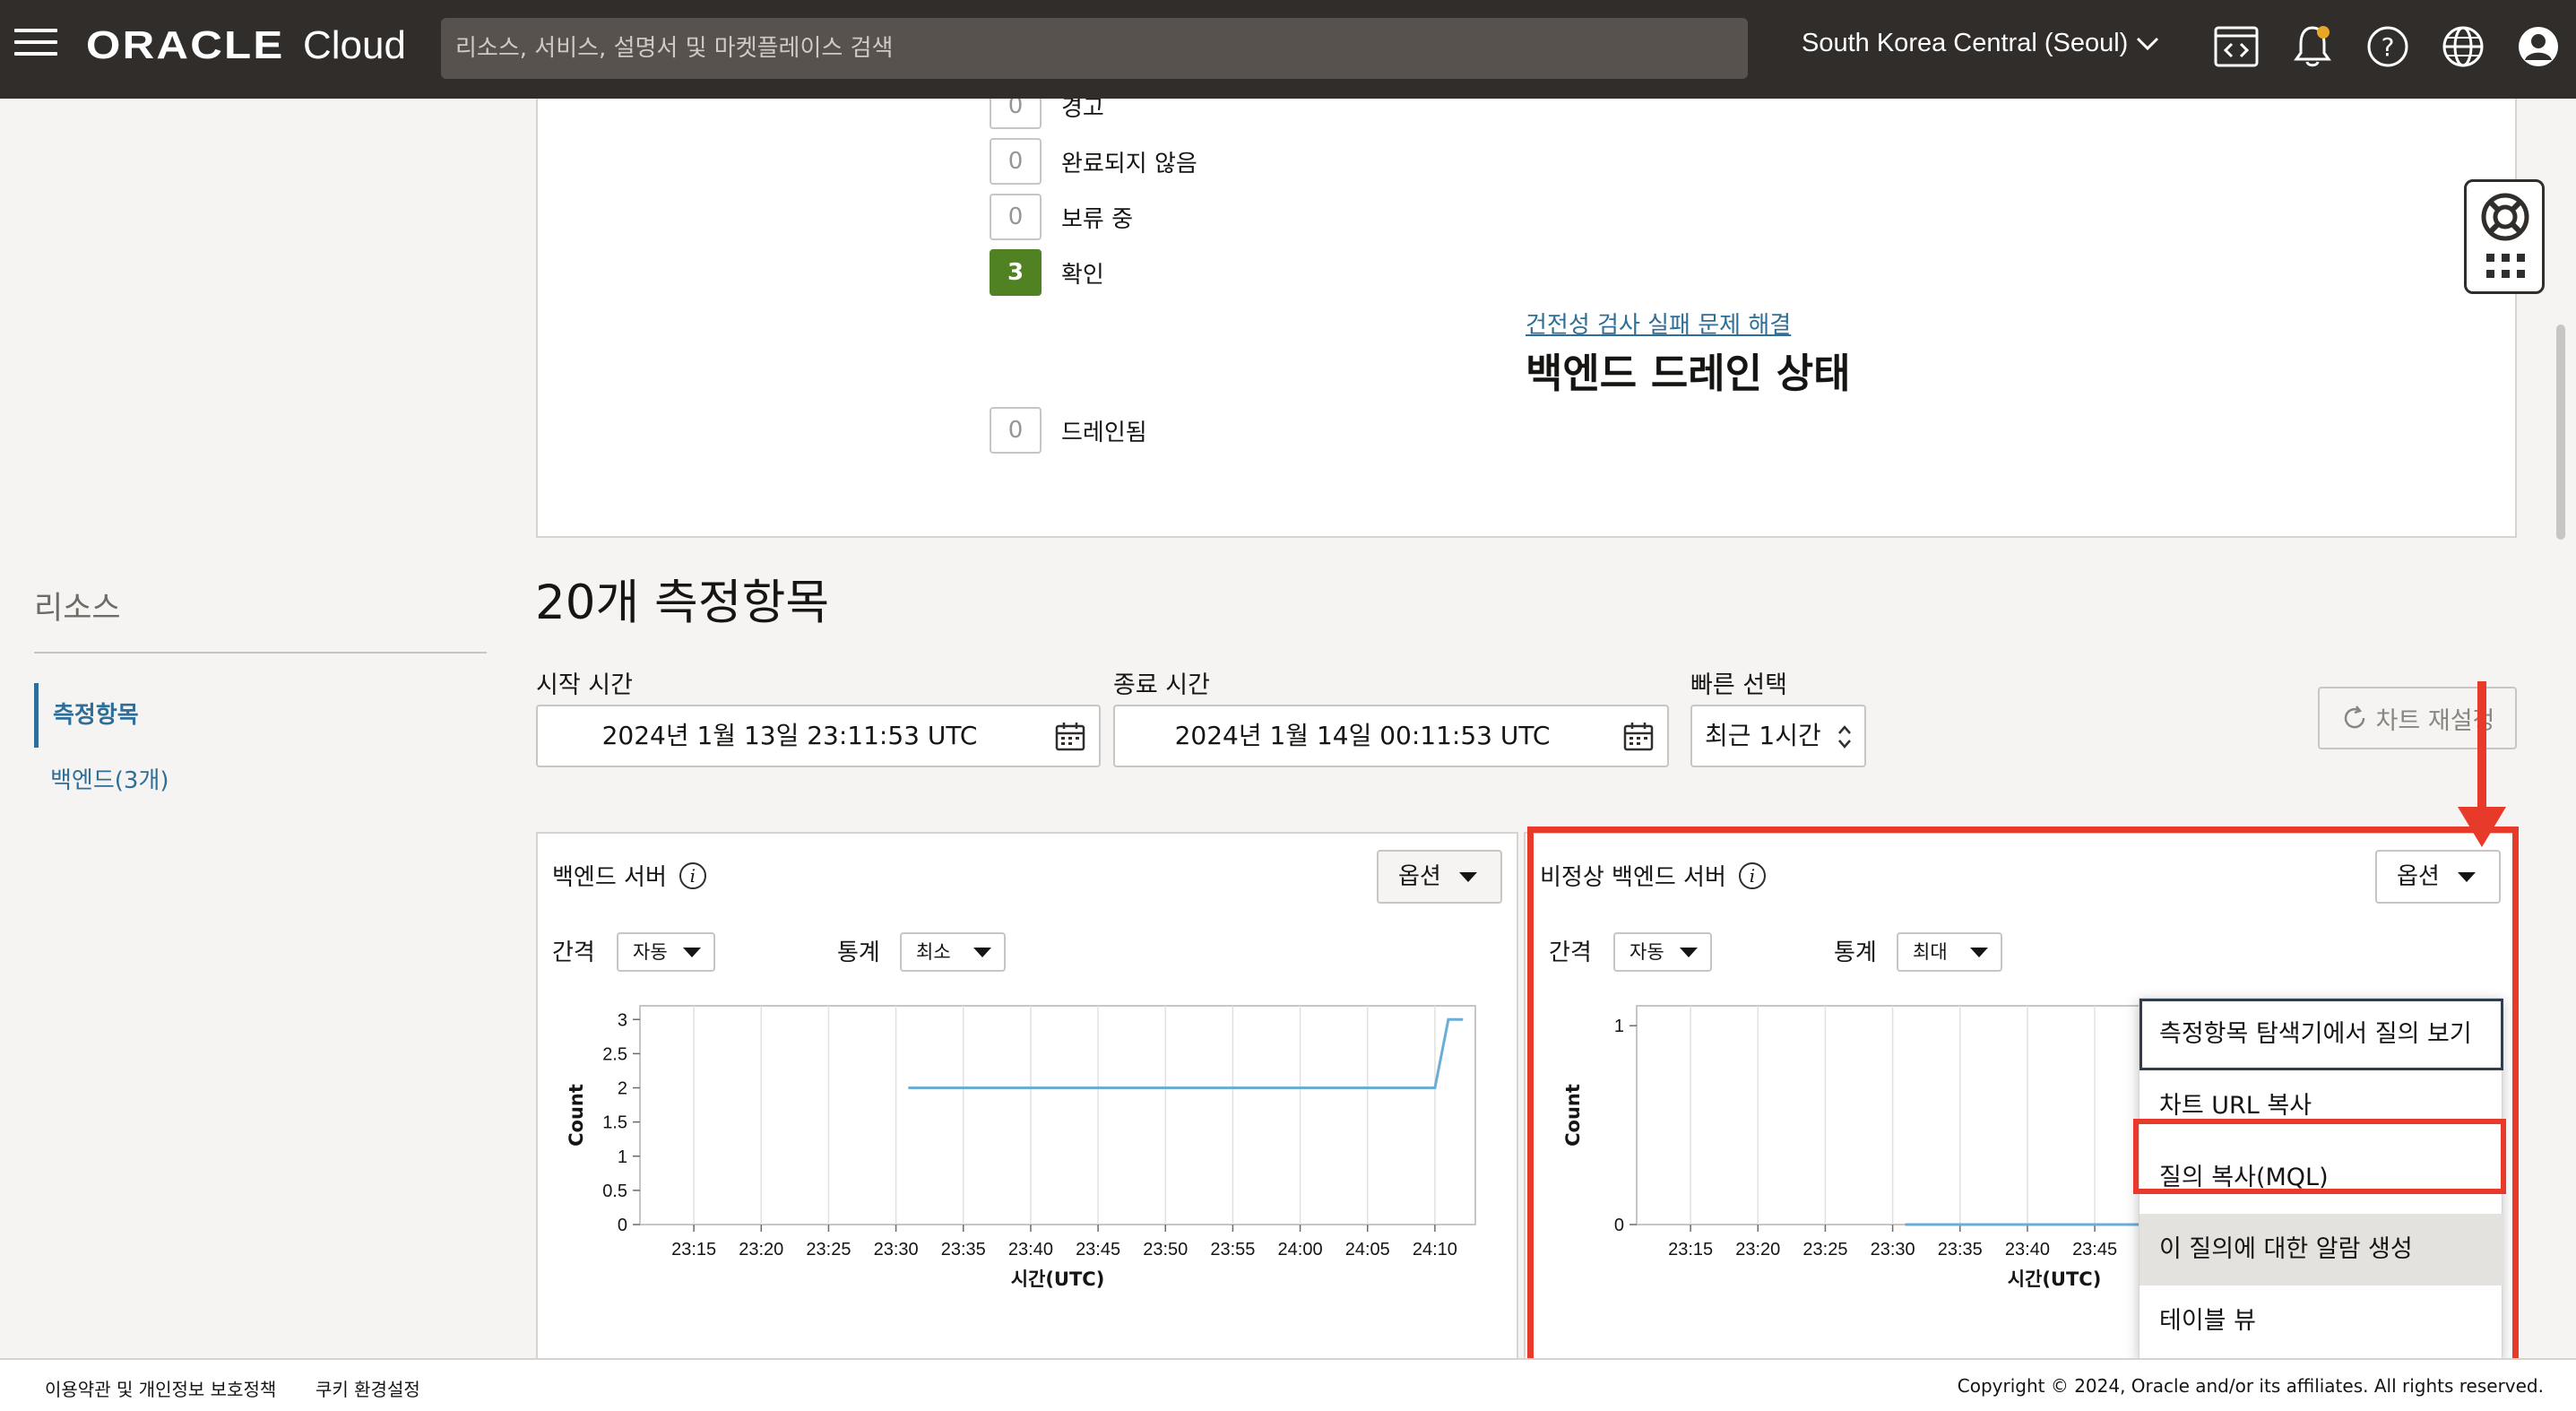 This screenshot has height=1411, width=2576. Describe the element at coordinates (576, 1115) in the screenshot. I see `y-axis-label: Count` at that location.